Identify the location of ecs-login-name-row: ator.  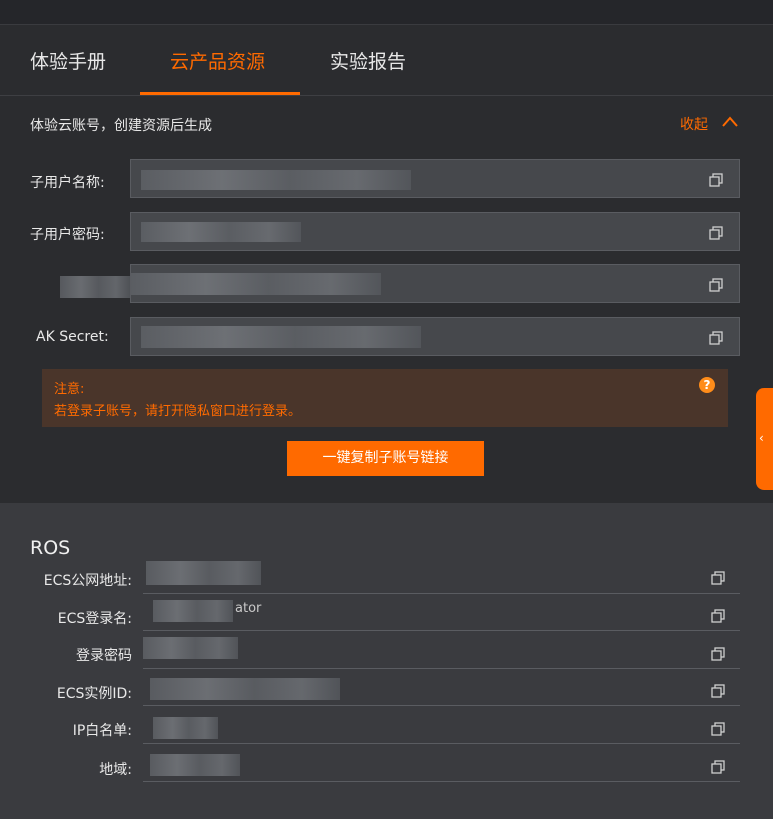
(441, 612).